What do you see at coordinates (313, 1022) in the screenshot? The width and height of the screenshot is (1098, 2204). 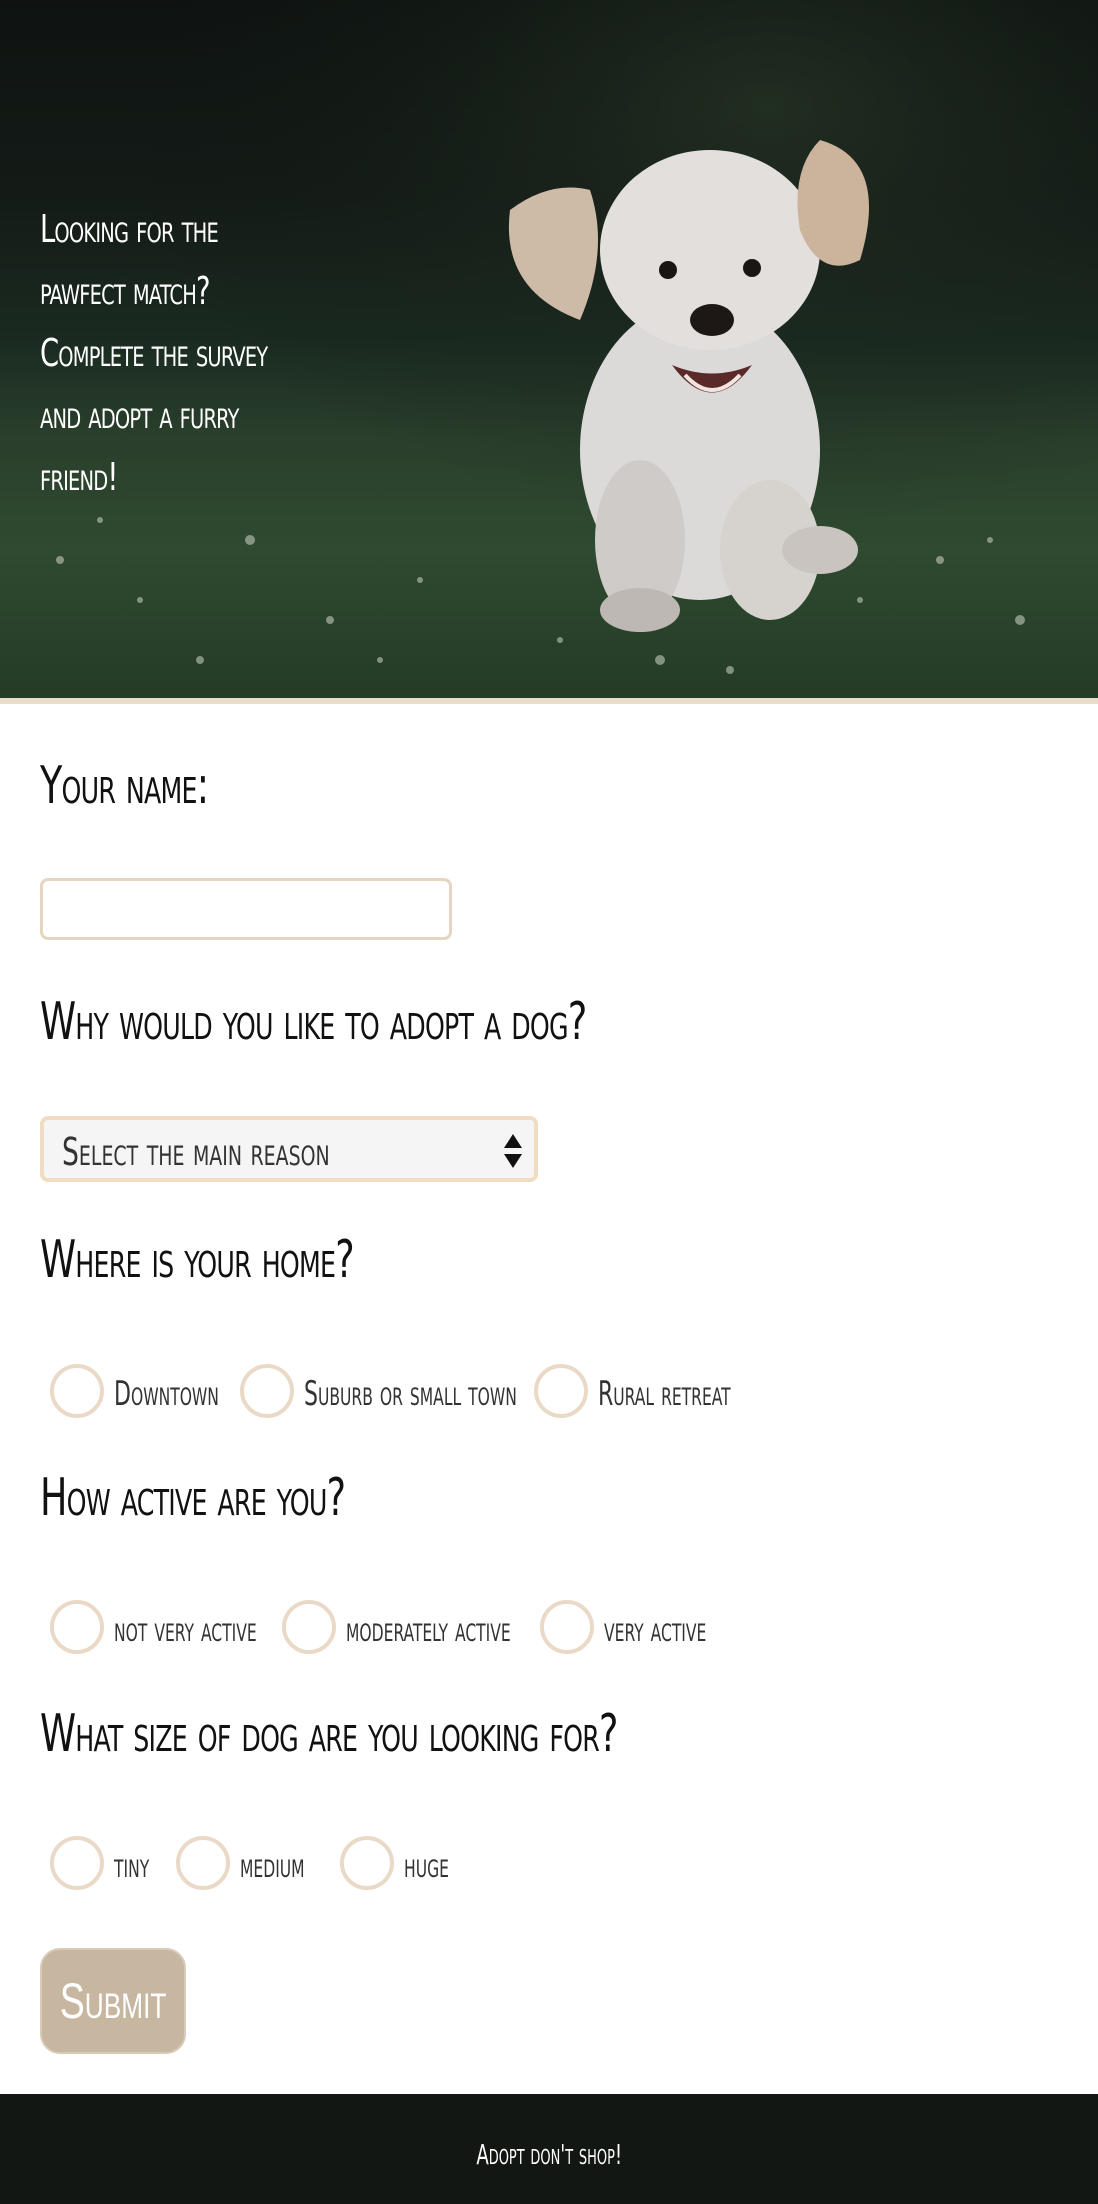 I see `reason-label: Why would you like to adopt a dog?` at bounding box center [313, 1022].